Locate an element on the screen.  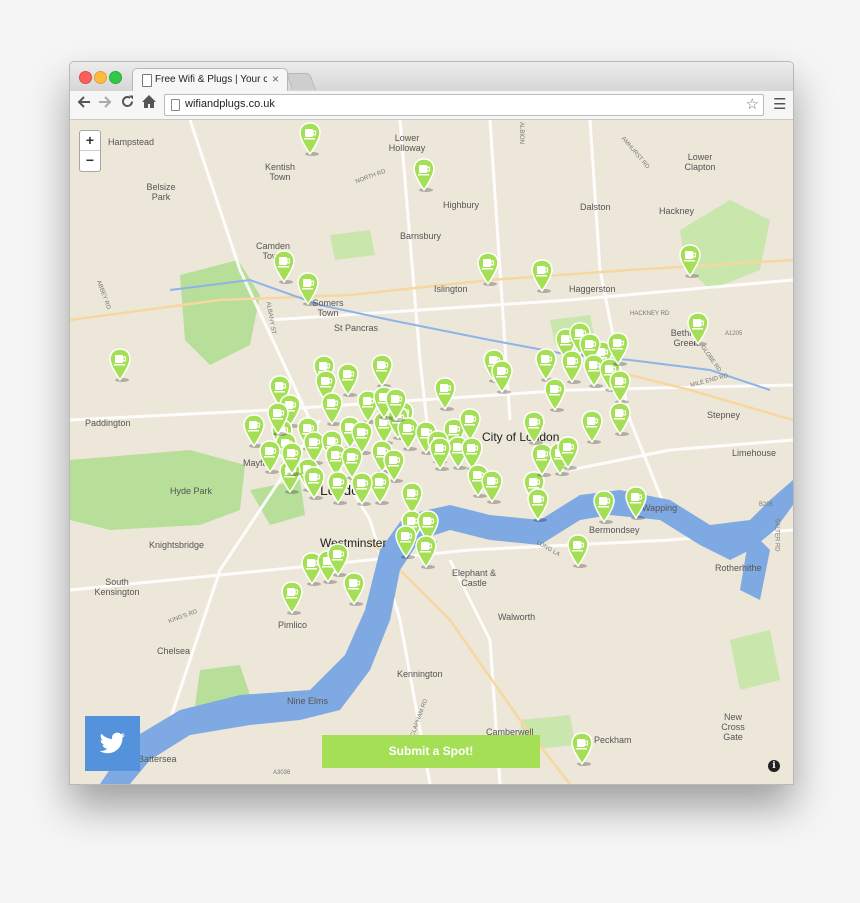
place-label: Stepney is located at coordinates (724, 415).